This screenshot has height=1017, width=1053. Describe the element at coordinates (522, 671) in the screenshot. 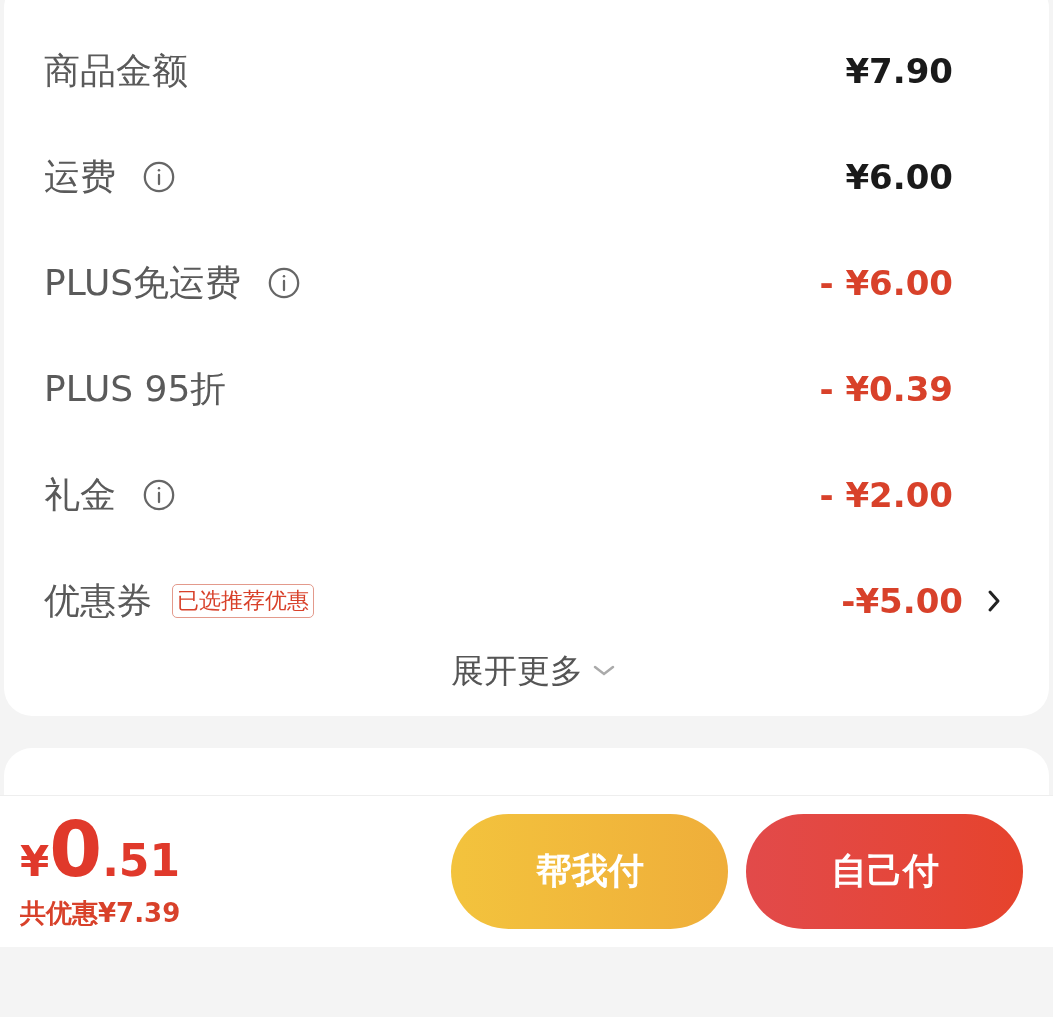

I see `expand-more-button: 展开更多` at that location.